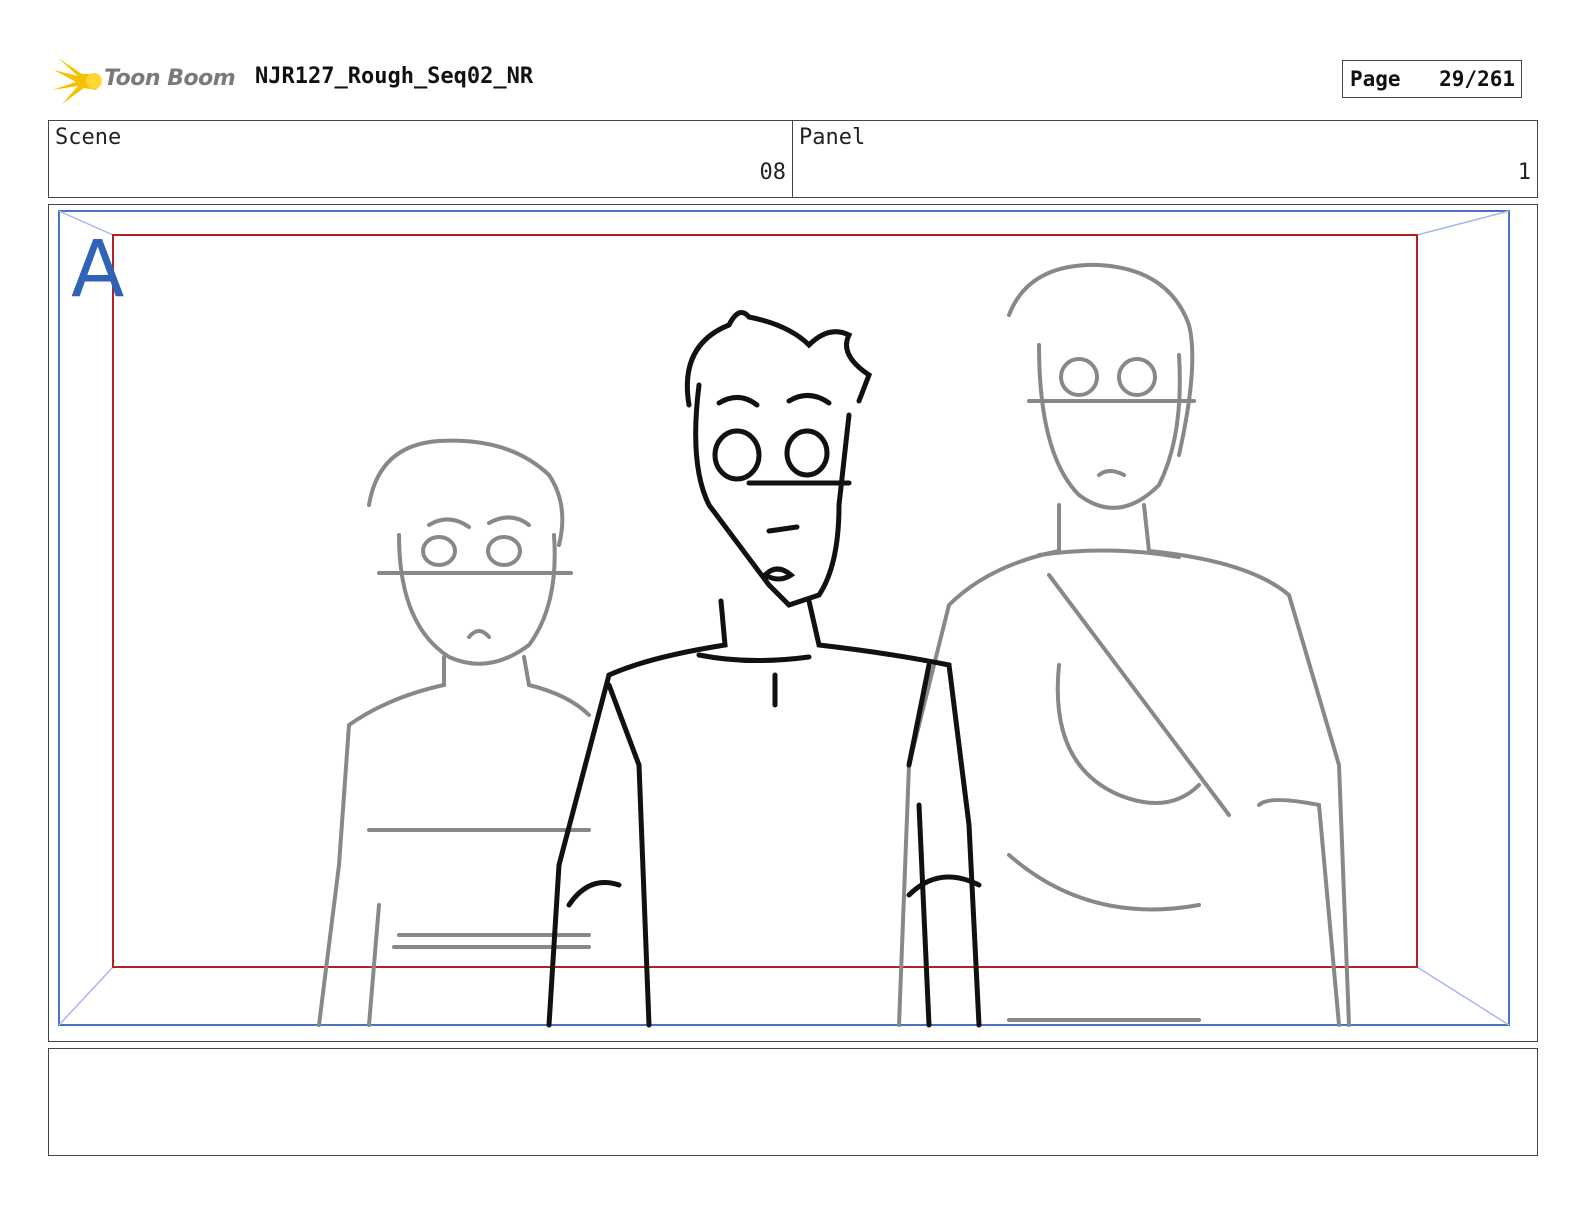 The image size is (1584, 1224). I want to click on toon-boom-logo: Toon Boom, so click(147, 81).